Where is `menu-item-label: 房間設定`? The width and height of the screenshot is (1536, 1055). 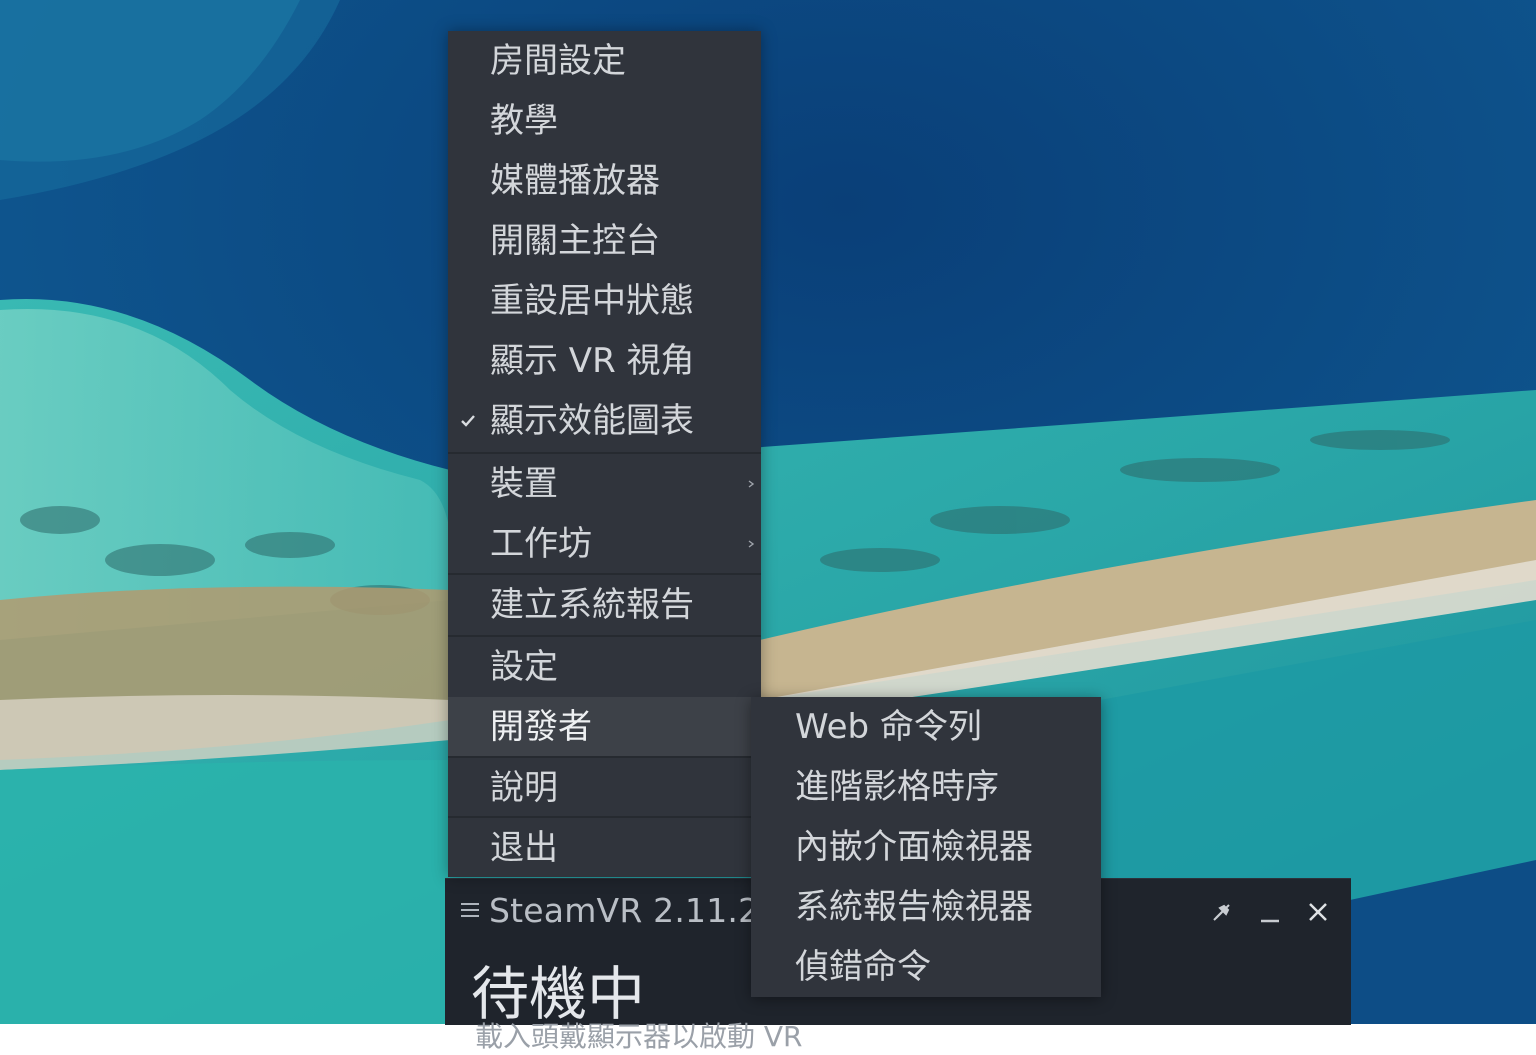
menu-item-label: 房間設定 is located at coordinates (558, 61).